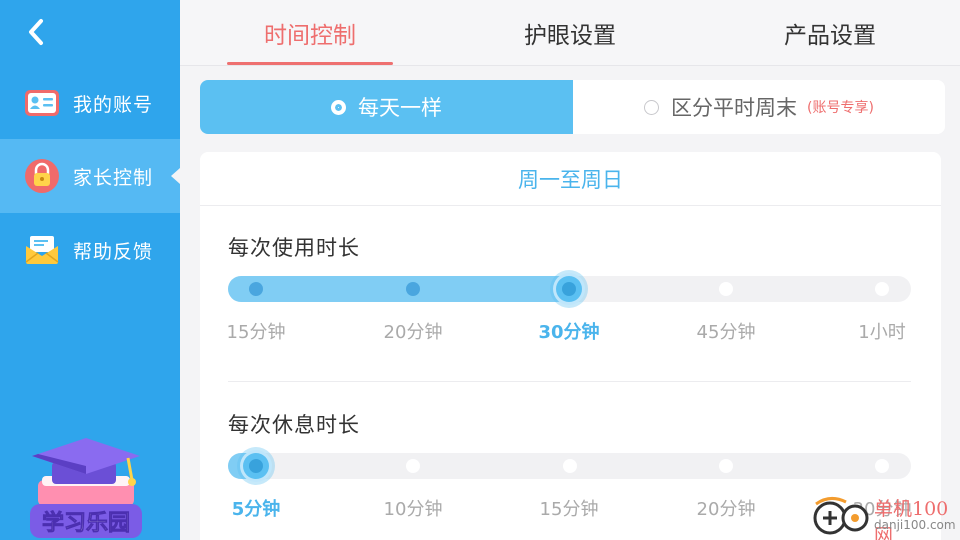 The image size is (960, 540). I want to click on use-duration-option: 20分钟, so click(413, 331).